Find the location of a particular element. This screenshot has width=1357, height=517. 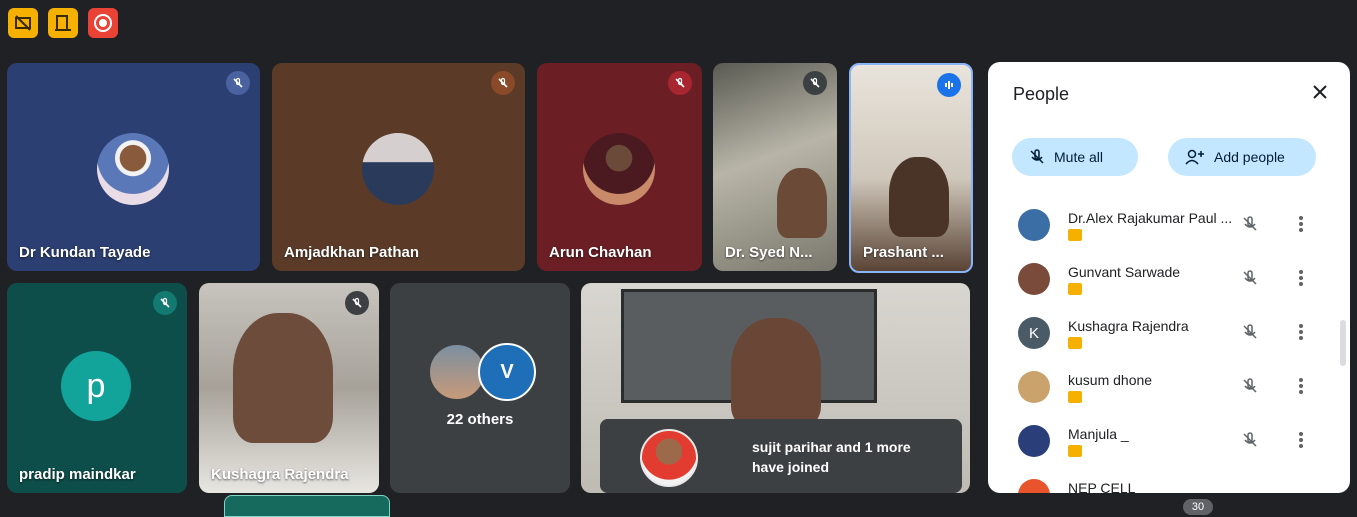

add-people-button: Add people is located at coordinates (1242, 157).